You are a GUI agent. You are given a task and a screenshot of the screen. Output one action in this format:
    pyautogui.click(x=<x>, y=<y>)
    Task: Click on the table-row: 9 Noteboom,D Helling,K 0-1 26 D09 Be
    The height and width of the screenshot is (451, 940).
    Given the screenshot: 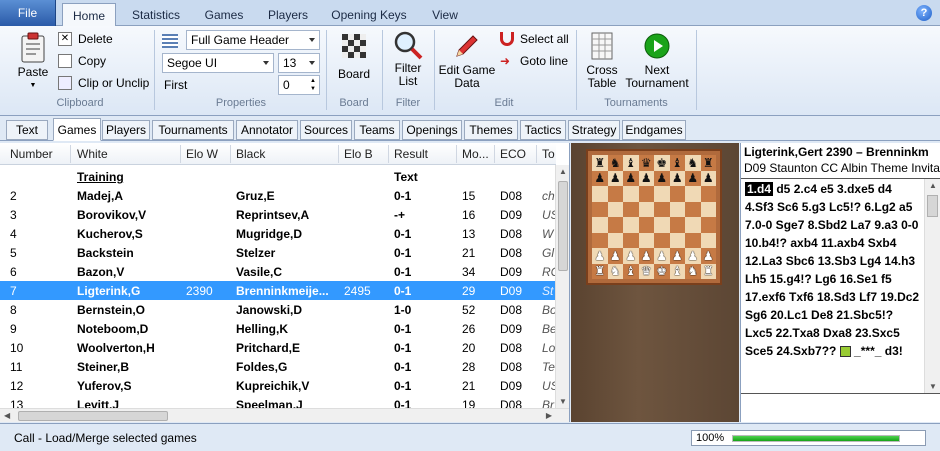 What is the action you would take?
    pyautogui.click(x=278, y=328)
    